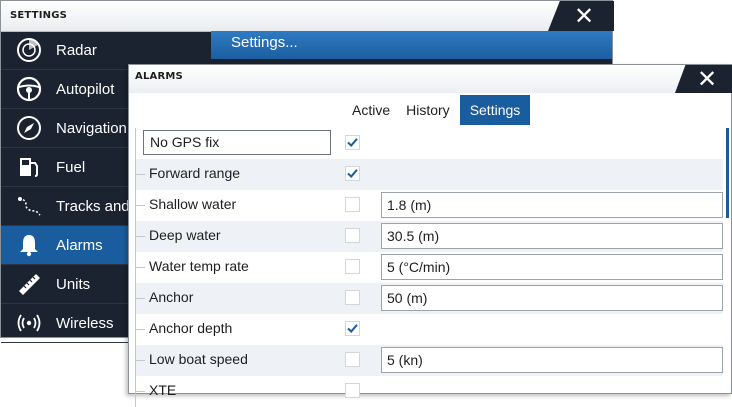 This screenshot has height=407, width=732. I want to click on alarm-value-field: 1.8 (m), so click(552, 205).